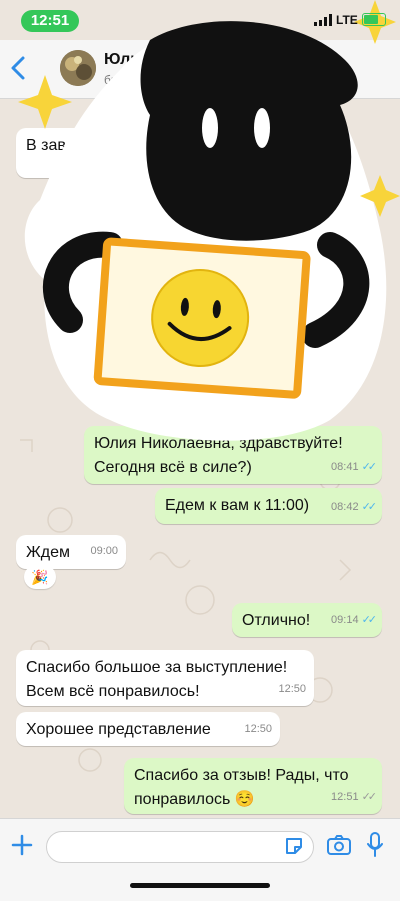 The height and width of the screenshot is (901, 400). I want to click on microphone-icon, so click(375, 845).